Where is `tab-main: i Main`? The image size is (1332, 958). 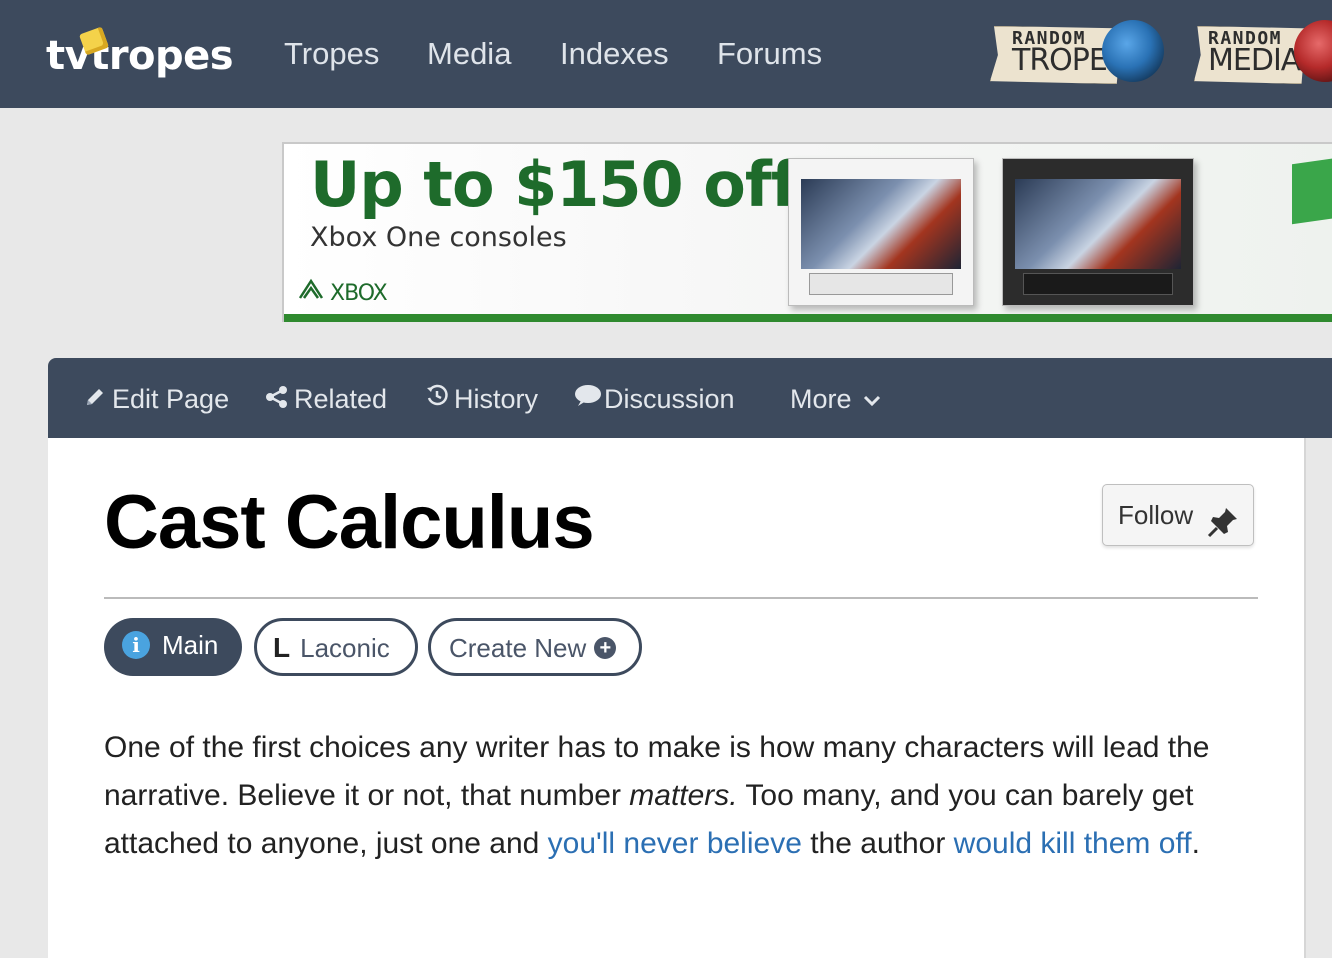 tab-main: i Main is located at coordinates (173, 647).